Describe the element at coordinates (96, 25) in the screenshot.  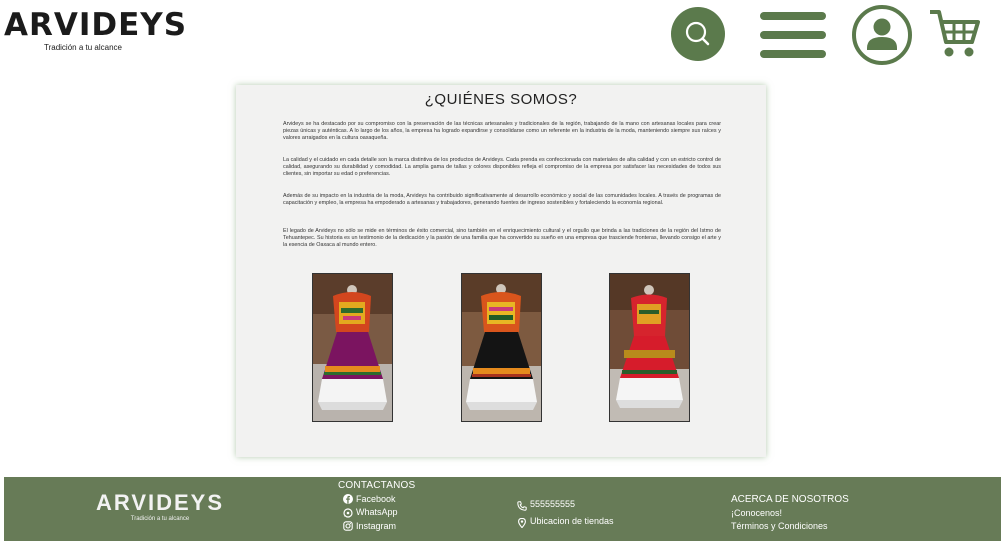
I see `logo-text: ARVIDEYS` at that location.